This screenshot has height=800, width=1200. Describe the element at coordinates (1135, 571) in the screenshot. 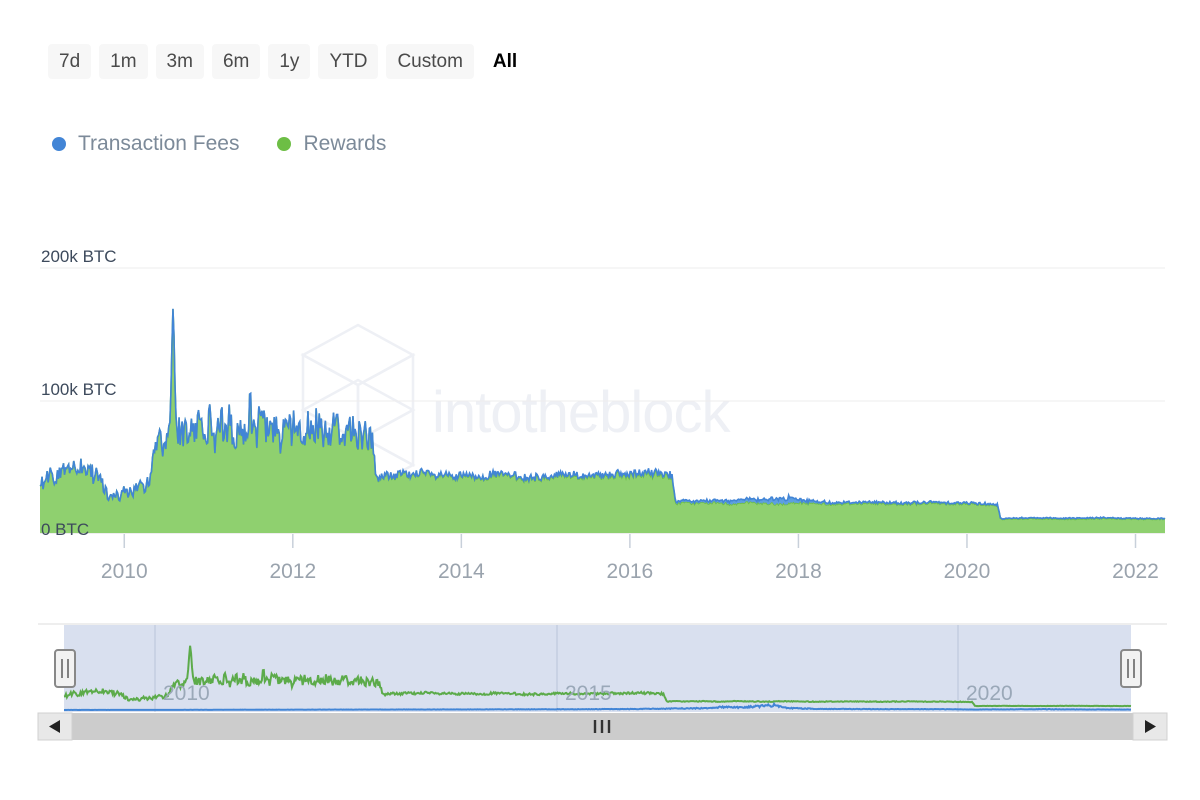

I see `x-axis-label-2022: 2022` at that location.